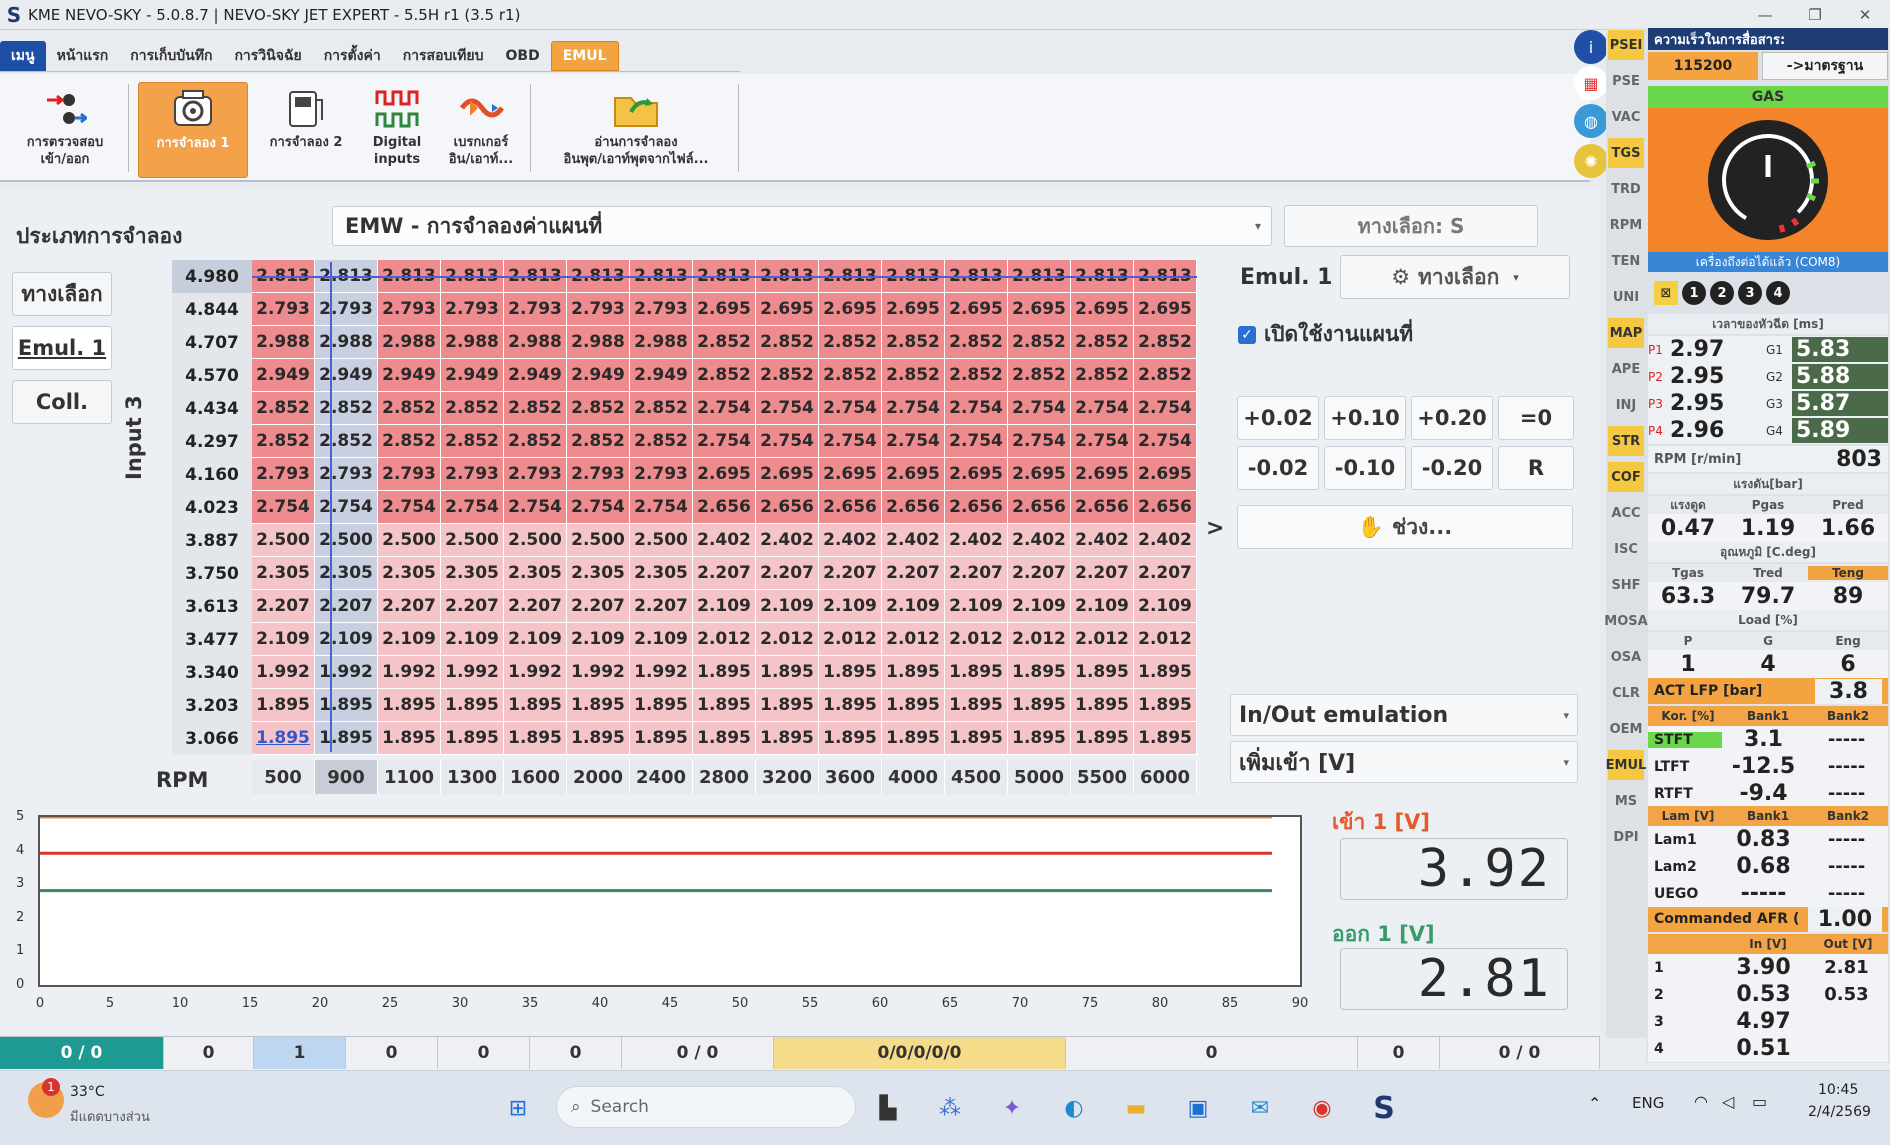 This screenshot has width=1890, height=1145. Describe the element at coordinates (1750, 293) in the screenshot. I see `cylinder-3-button: 3` at that location.